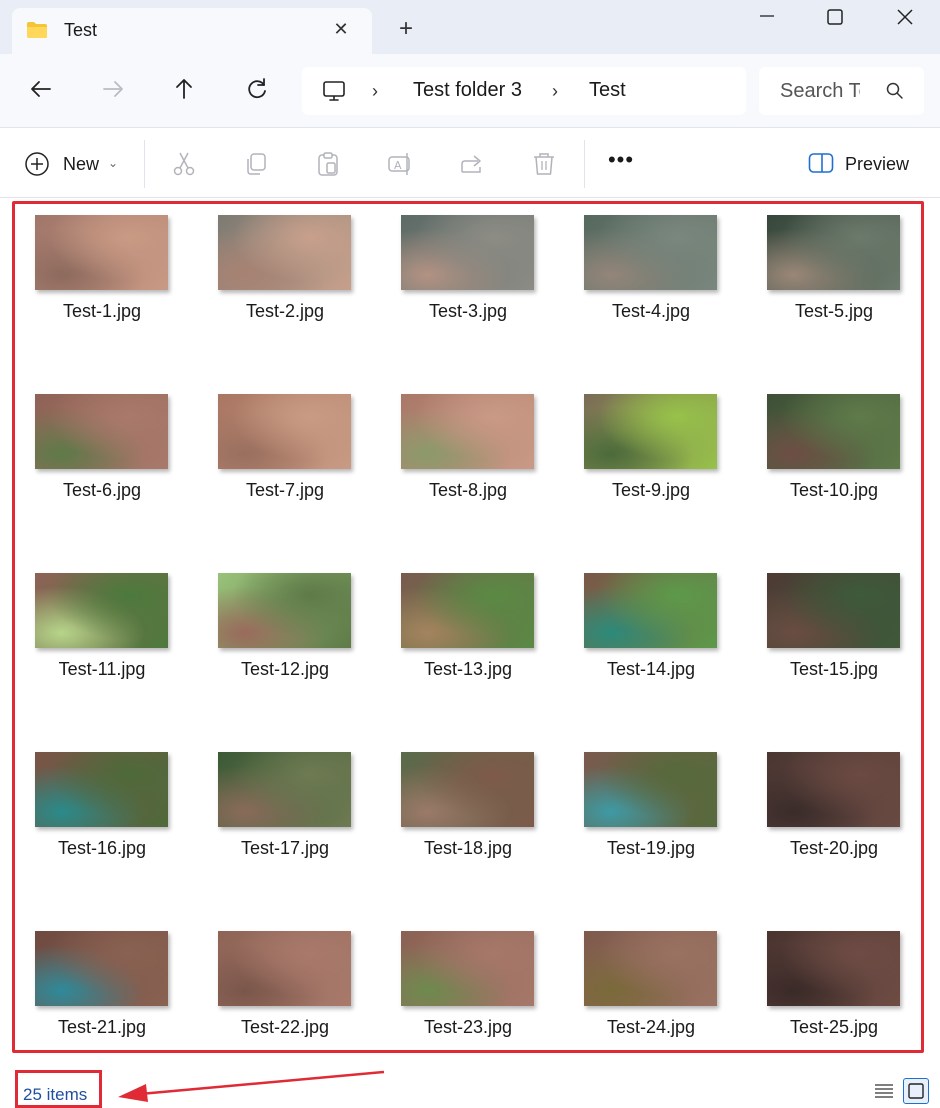  Describe the element at coordinates (102, 490) in the screenshot. I see `file-name: Test-6.jpg` at that location.